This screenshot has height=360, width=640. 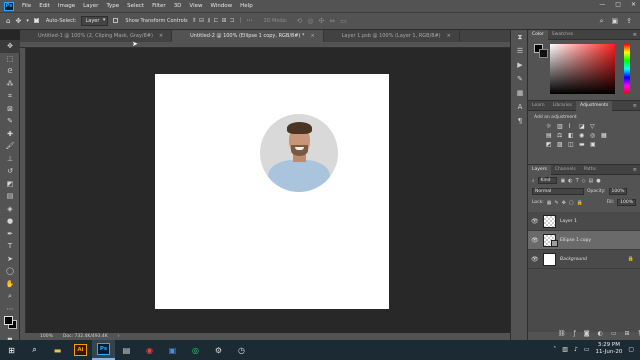 I want to click on menu-3d: 3D, so click(x=178, y=6).